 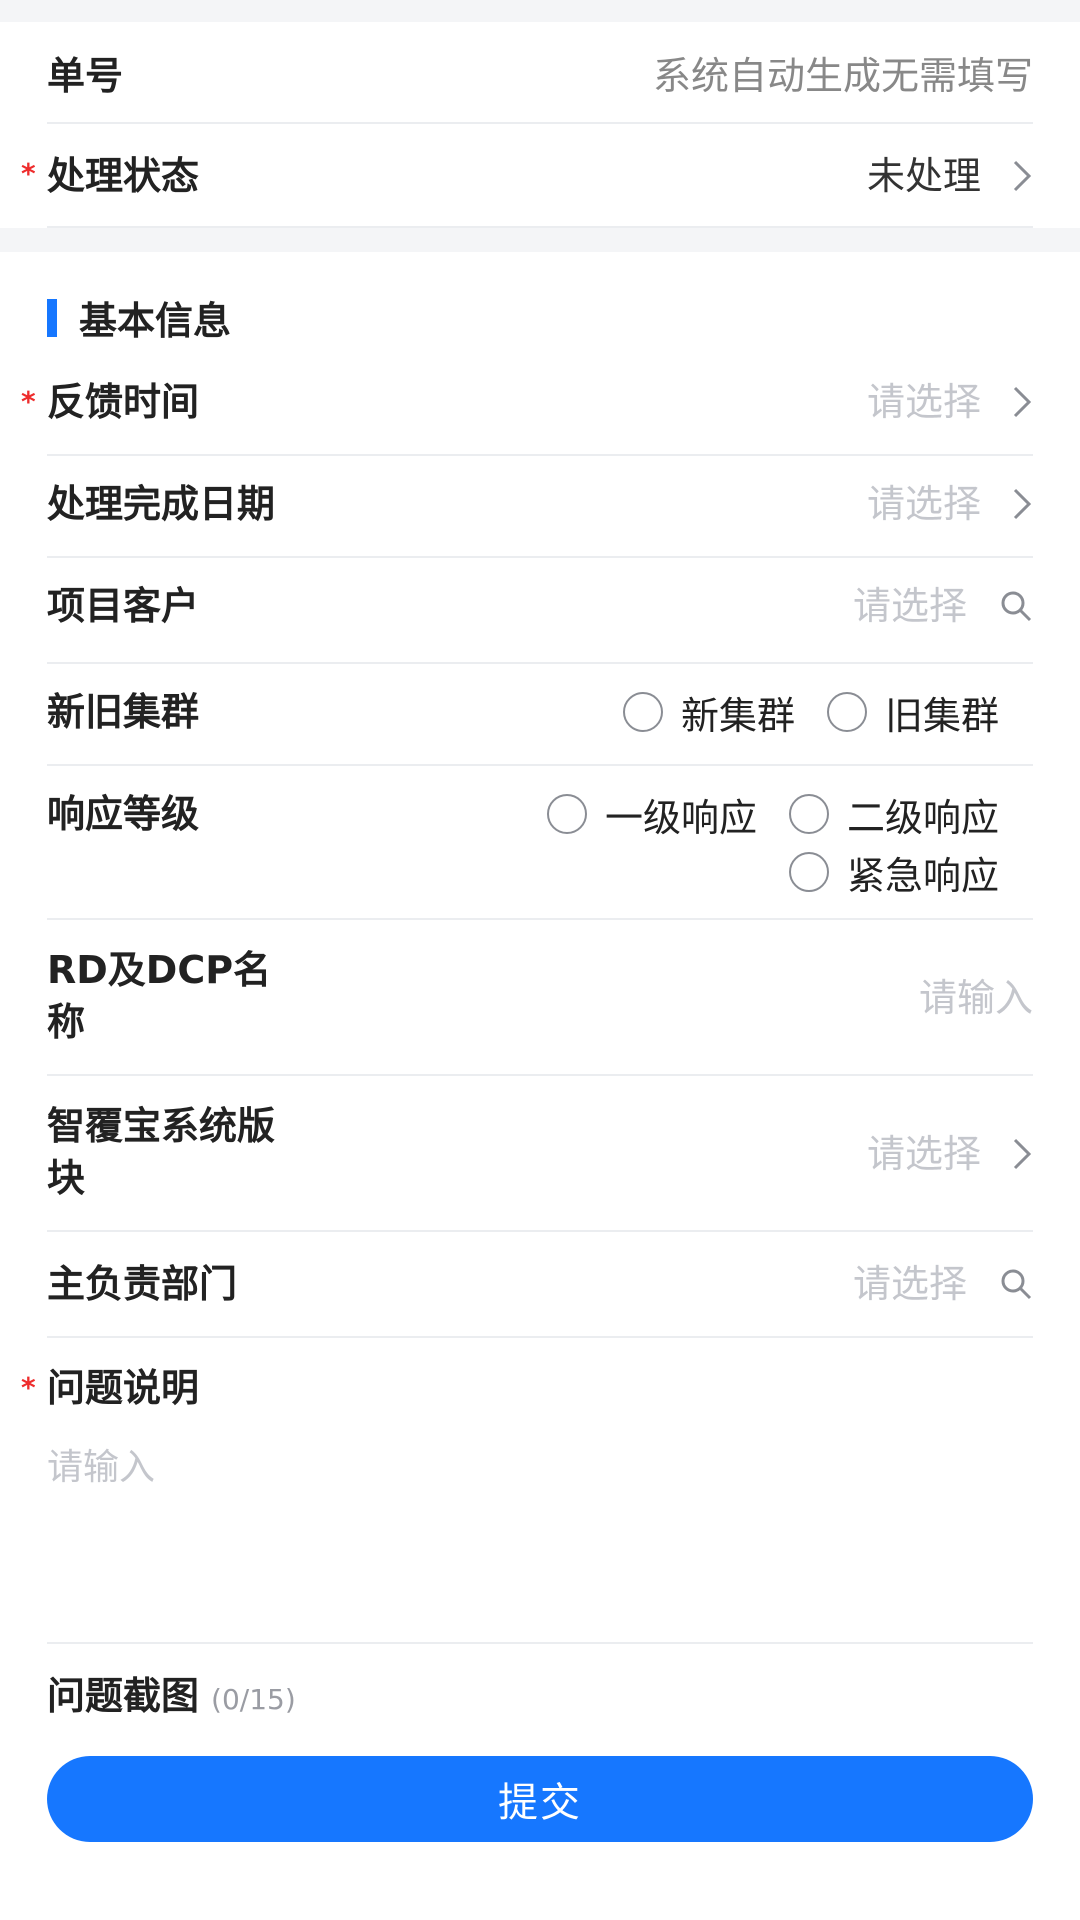 I want to click on feedback-time-picker: 请选择, so click(x=950, y=402).